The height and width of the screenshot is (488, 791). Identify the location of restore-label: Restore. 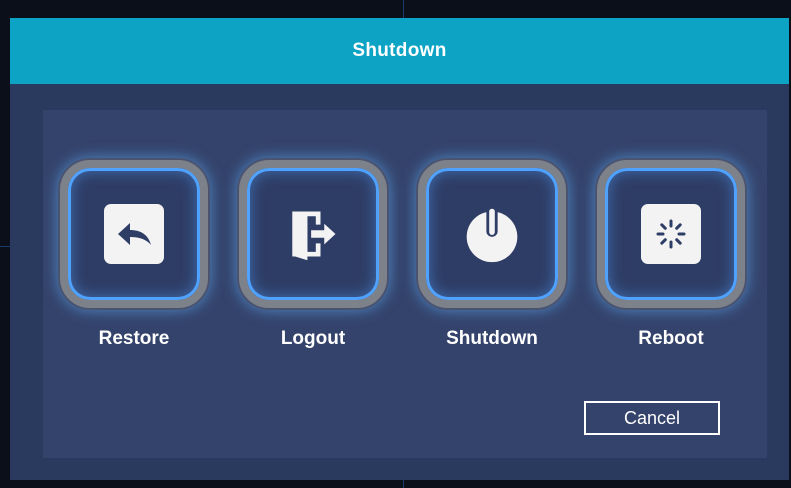
(134, 338).